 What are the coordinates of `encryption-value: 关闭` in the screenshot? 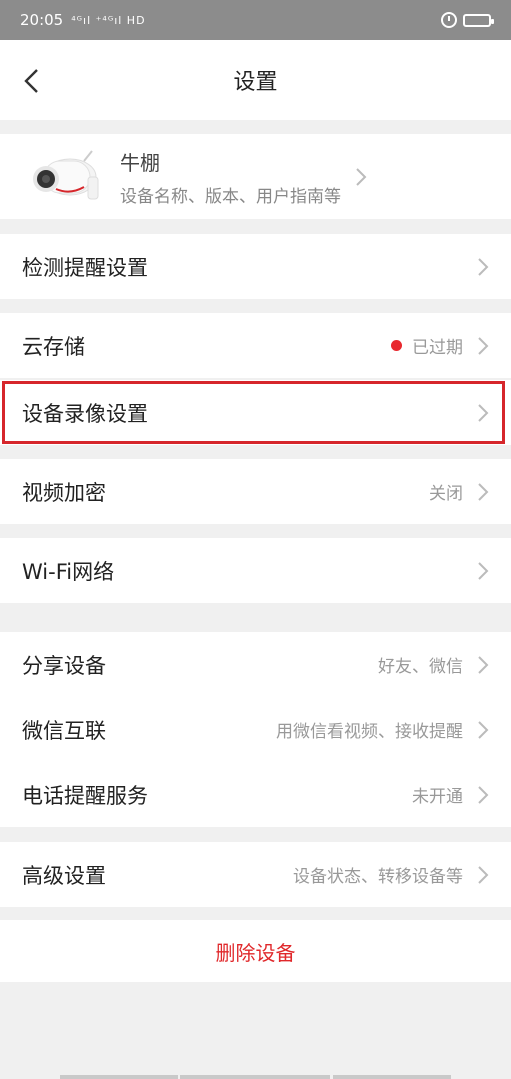 It's located at (446, 494).